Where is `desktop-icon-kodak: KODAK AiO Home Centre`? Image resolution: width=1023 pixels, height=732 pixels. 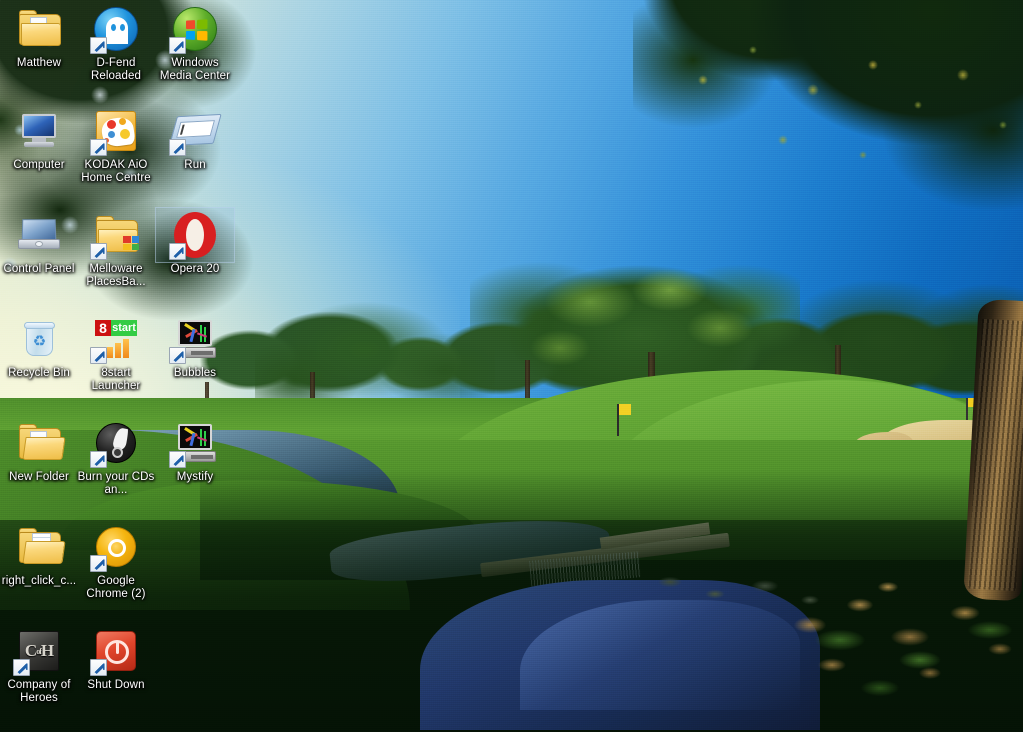 desktop-icon-kodak: KODAK AiO Home Centre is located at coordinates (116, 144).